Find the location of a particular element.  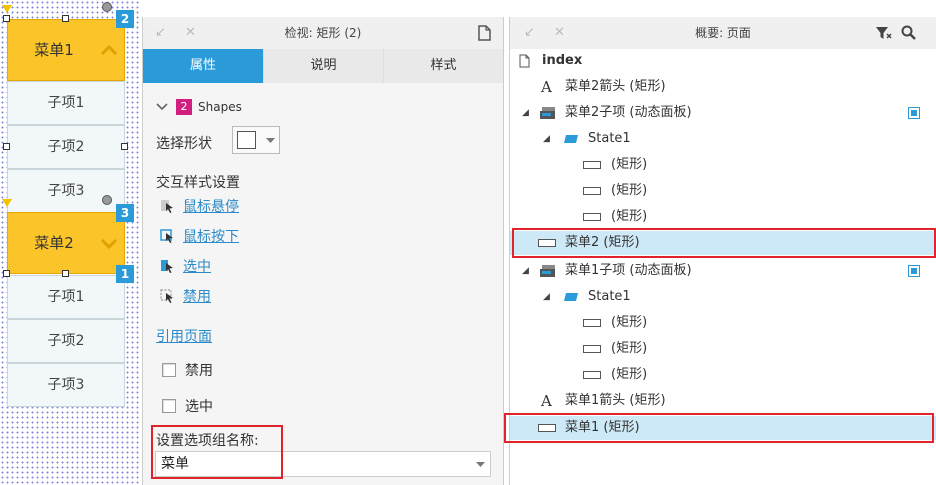

page-icon is located at coordinates (524, 61).